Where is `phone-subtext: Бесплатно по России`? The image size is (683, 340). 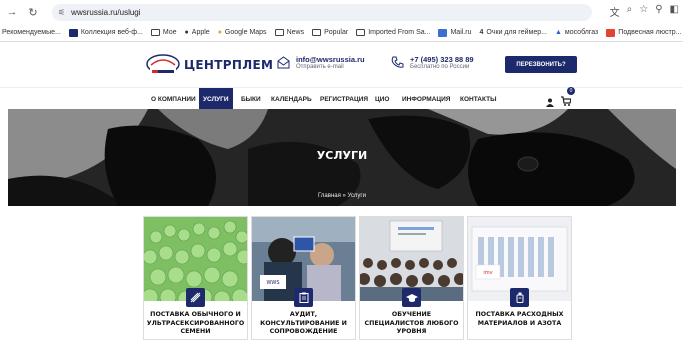 phone-subtext: Бесплатно по России is located at coordinates (440, 67).